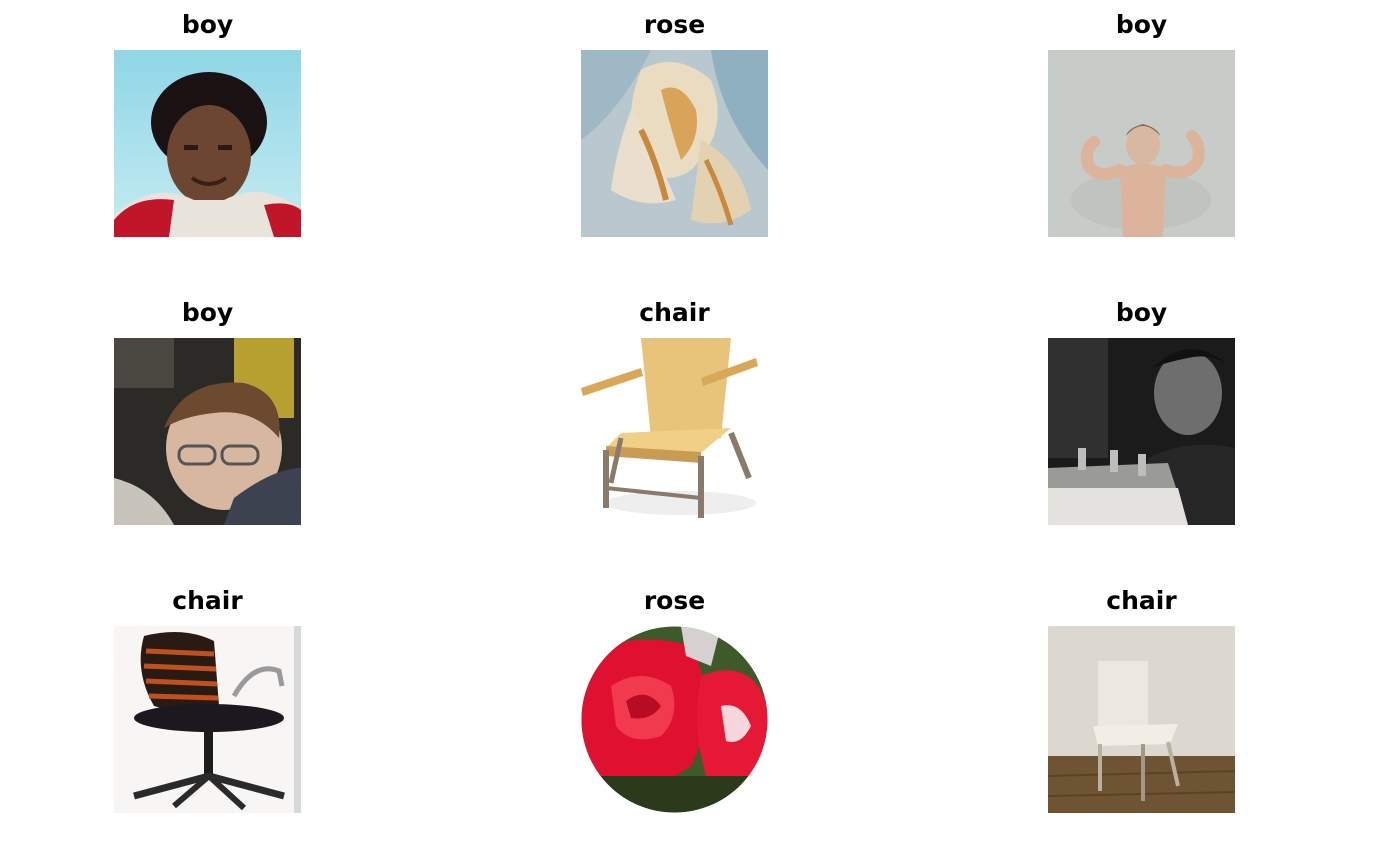 The width and height of the screenshot is (1400, 865). Describe the element at coordinates (1141, 431) in the screenshot. I see `boy-black-and-white-photo` at that location.